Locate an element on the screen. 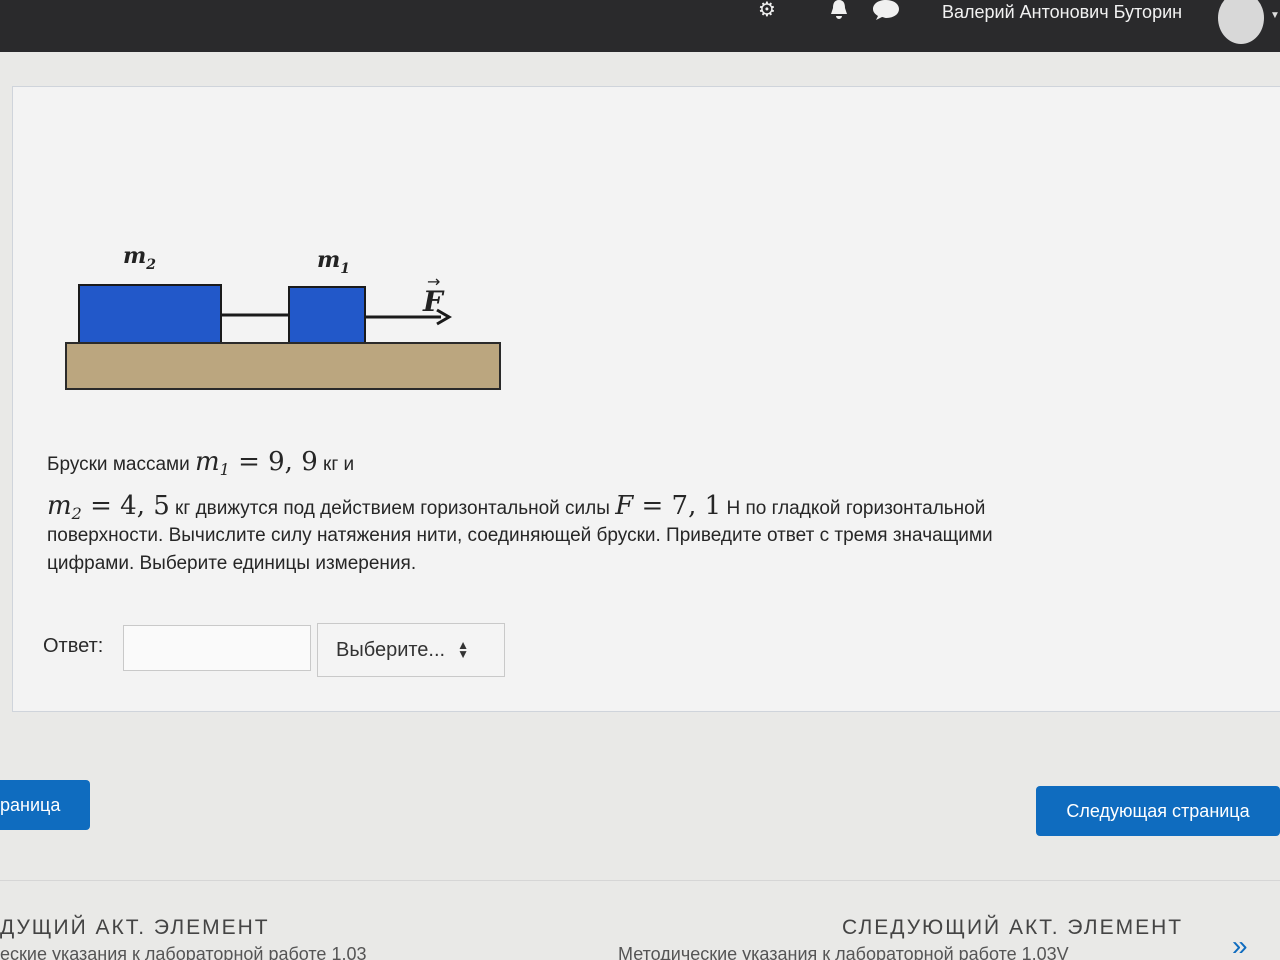 This screenshot has width=1280, height=960. chat-icon is located at coordinates (886, 12).